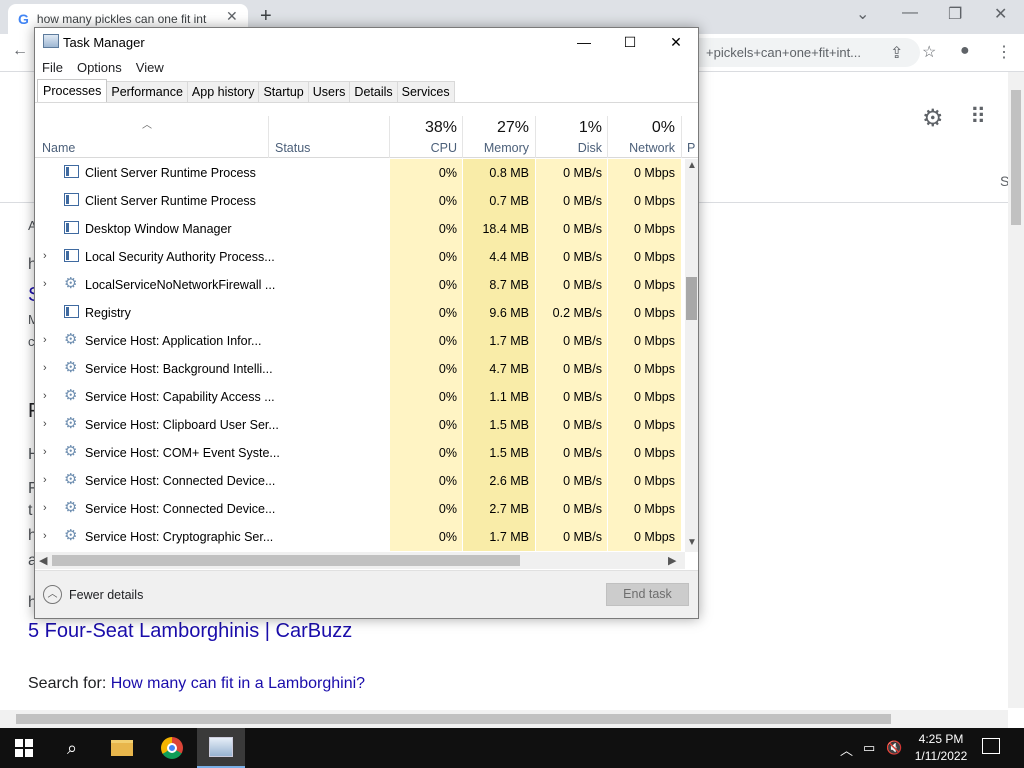 The image size is (1024, 768). I want to click on column-network: Network, so click(642, 148).